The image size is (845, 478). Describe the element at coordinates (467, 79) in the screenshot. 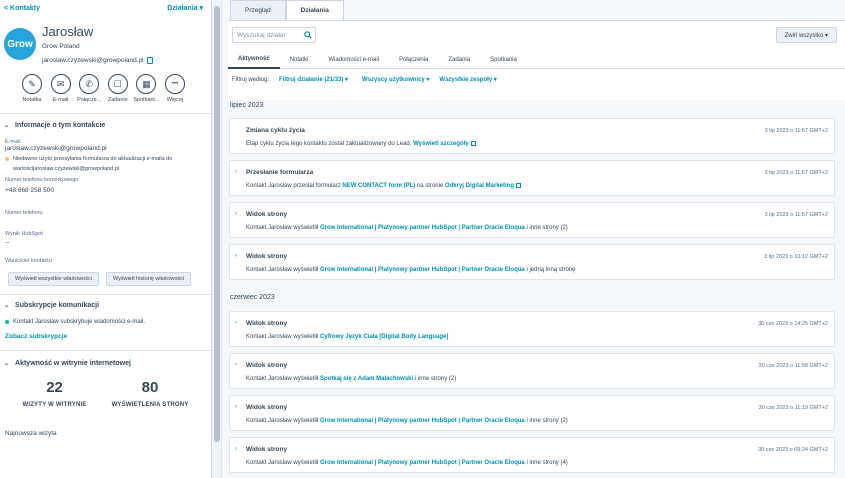

I see `filter-teams-dropdown: Wszystkie zespoły ▾` at that location.